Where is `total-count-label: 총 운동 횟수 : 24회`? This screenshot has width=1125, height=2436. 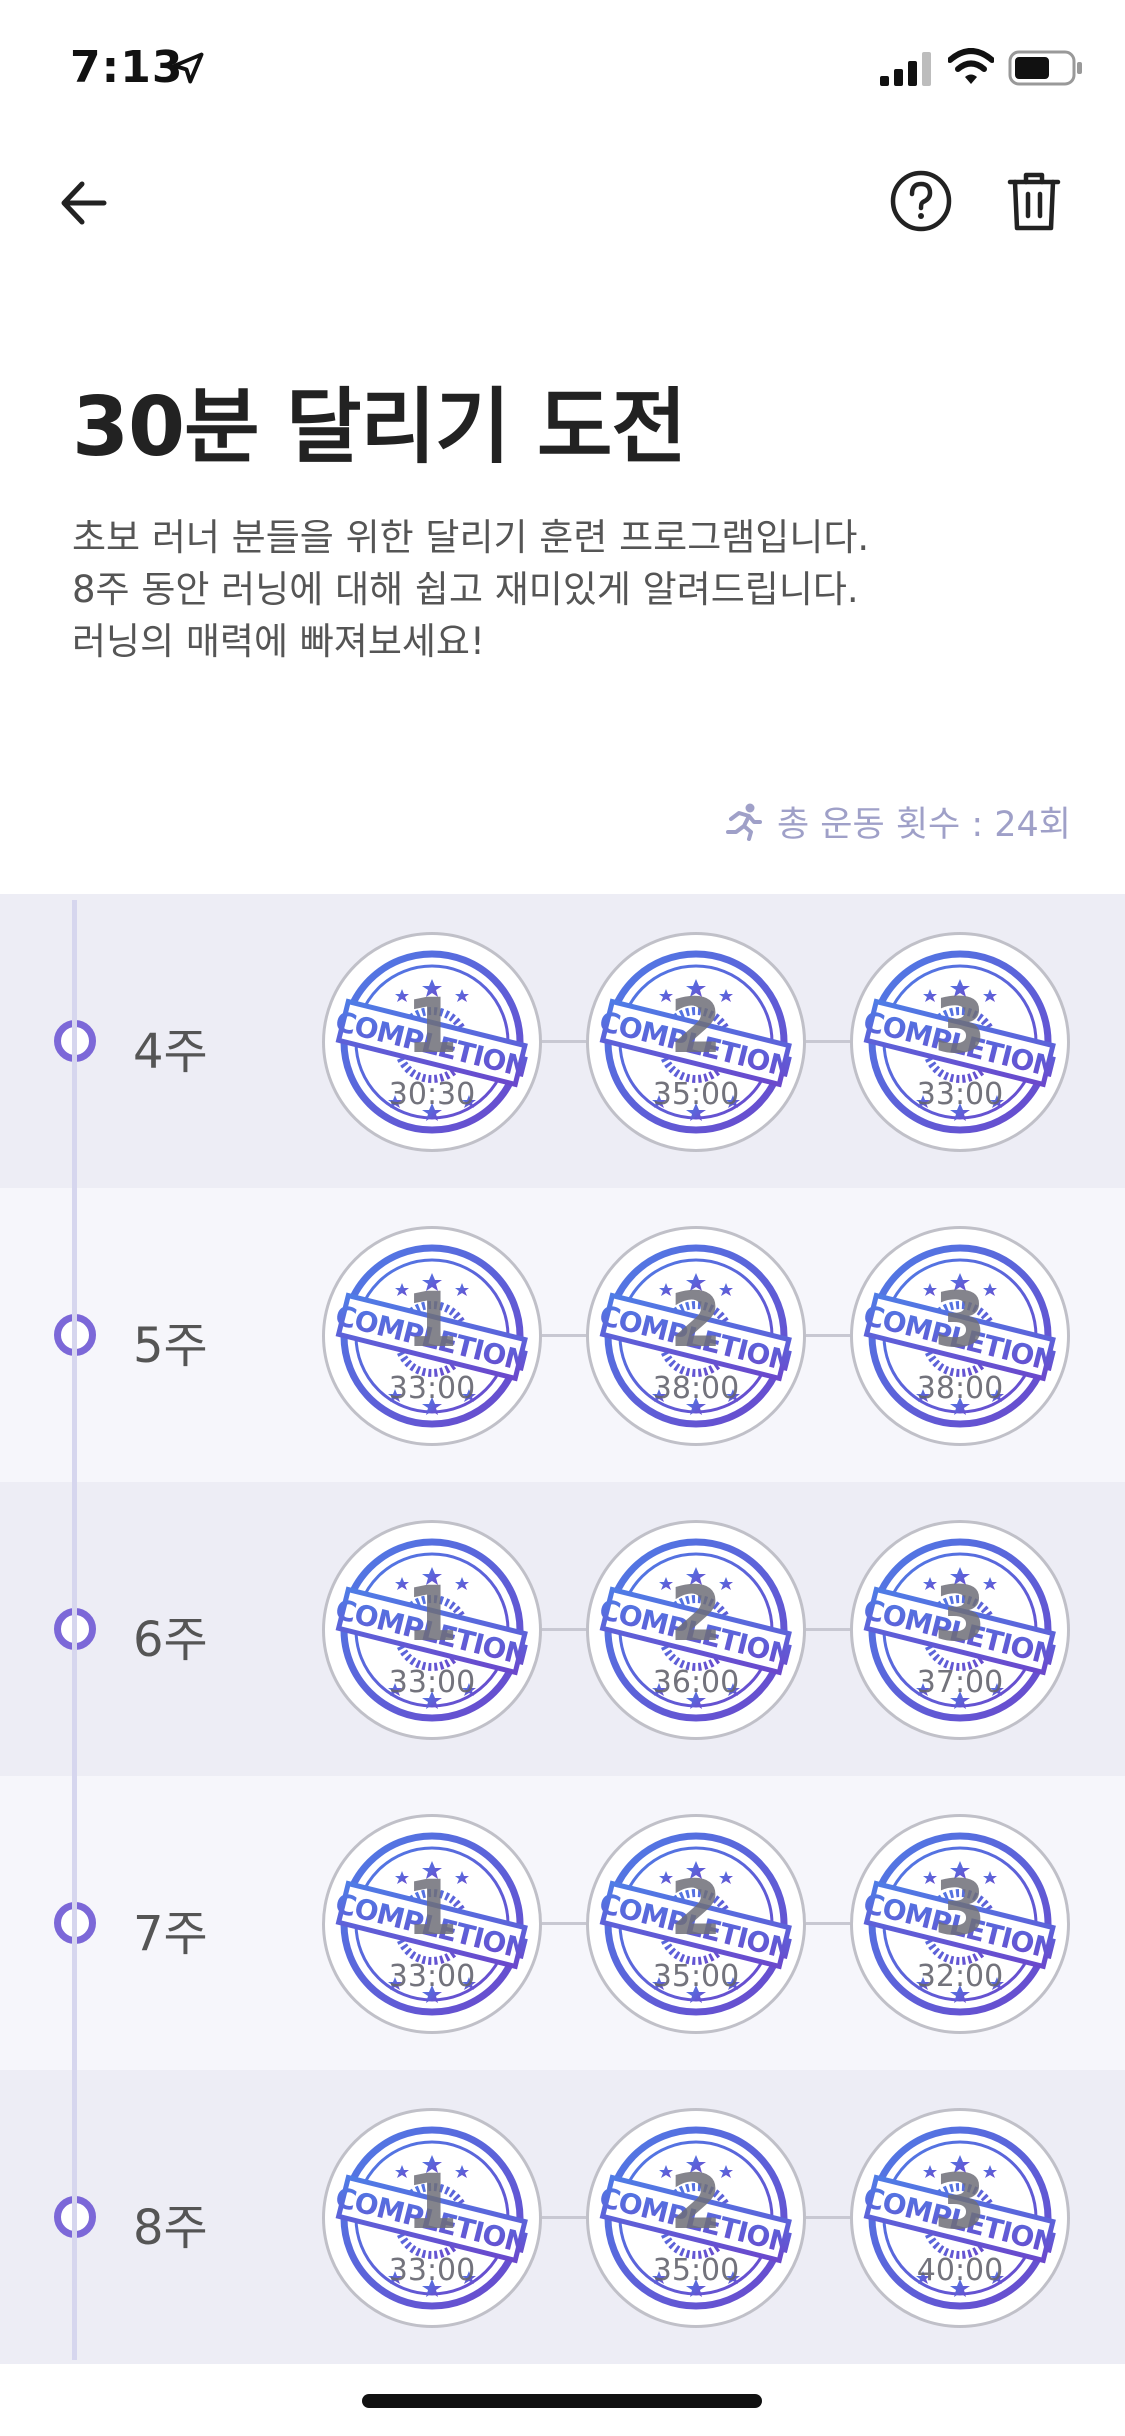
total-count-label: 총 운동 횟수 : 24회 is located at coordinates (923, 824).